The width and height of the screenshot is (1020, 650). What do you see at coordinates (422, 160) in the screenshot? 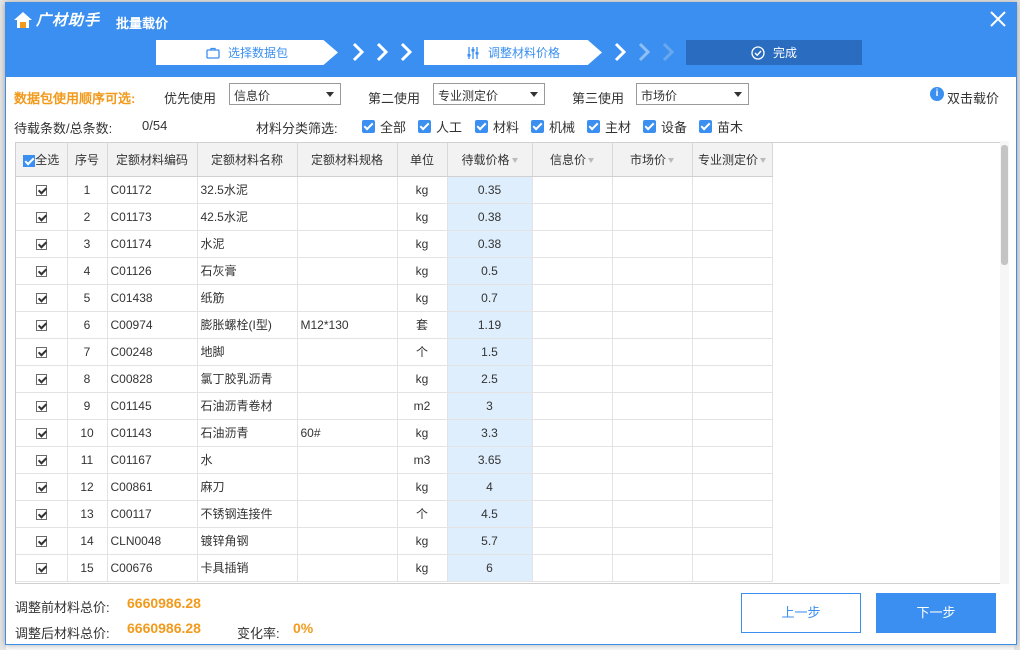
I see `column-header-unit: 单位` at bounding box center [422, 160].